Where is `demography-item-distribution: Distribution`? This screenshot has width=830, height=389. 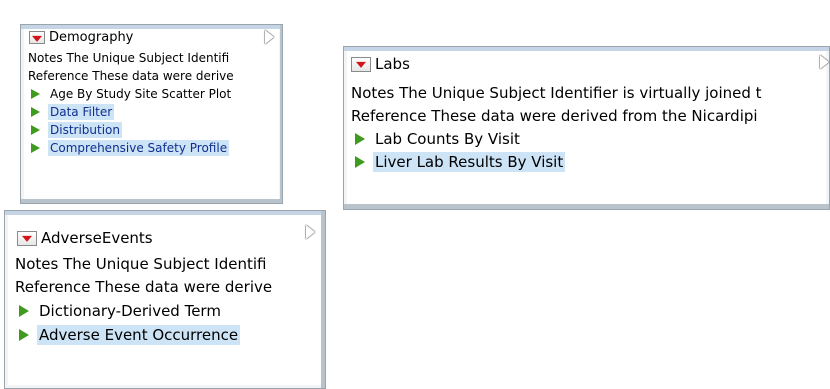
demography-item-distribution: Distribution is located at coordinates (77, 130).